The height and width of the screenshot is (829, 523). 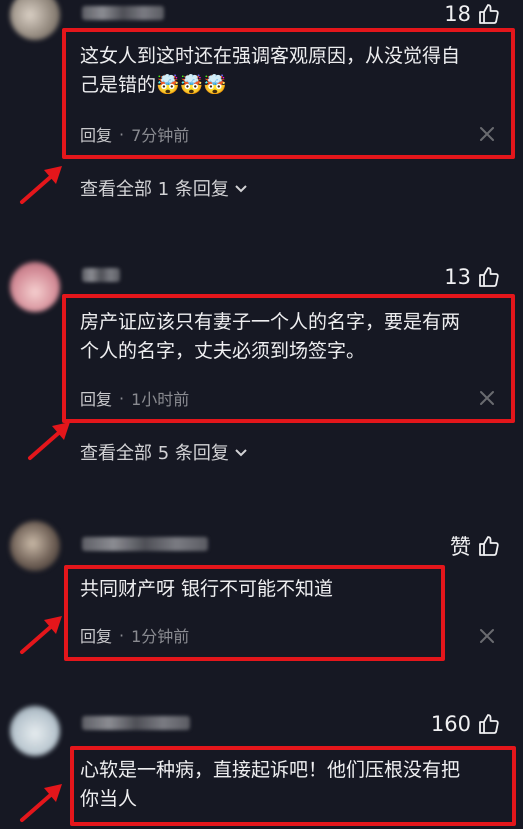 I want to click on like-button: 18, so click(x=472, y=14).